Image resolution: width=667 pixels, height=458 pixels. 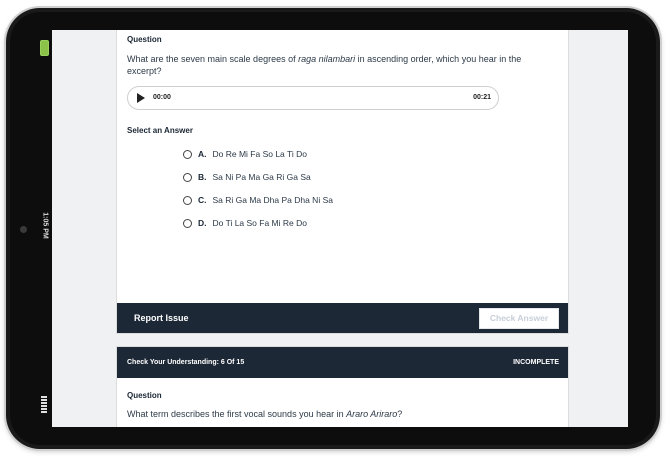 I want to click on current-time: 00:00, so click(x=162, y=97).